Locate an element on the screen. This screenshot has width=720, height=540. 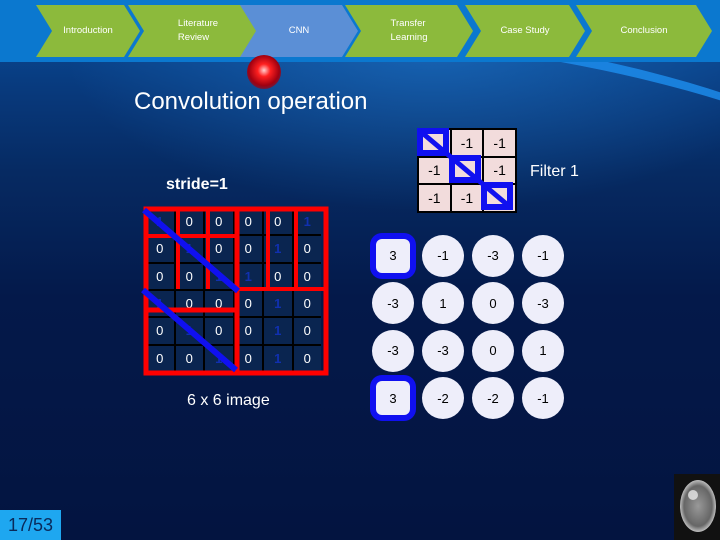
nav-label: CNN is located at coordinates (299, 30).